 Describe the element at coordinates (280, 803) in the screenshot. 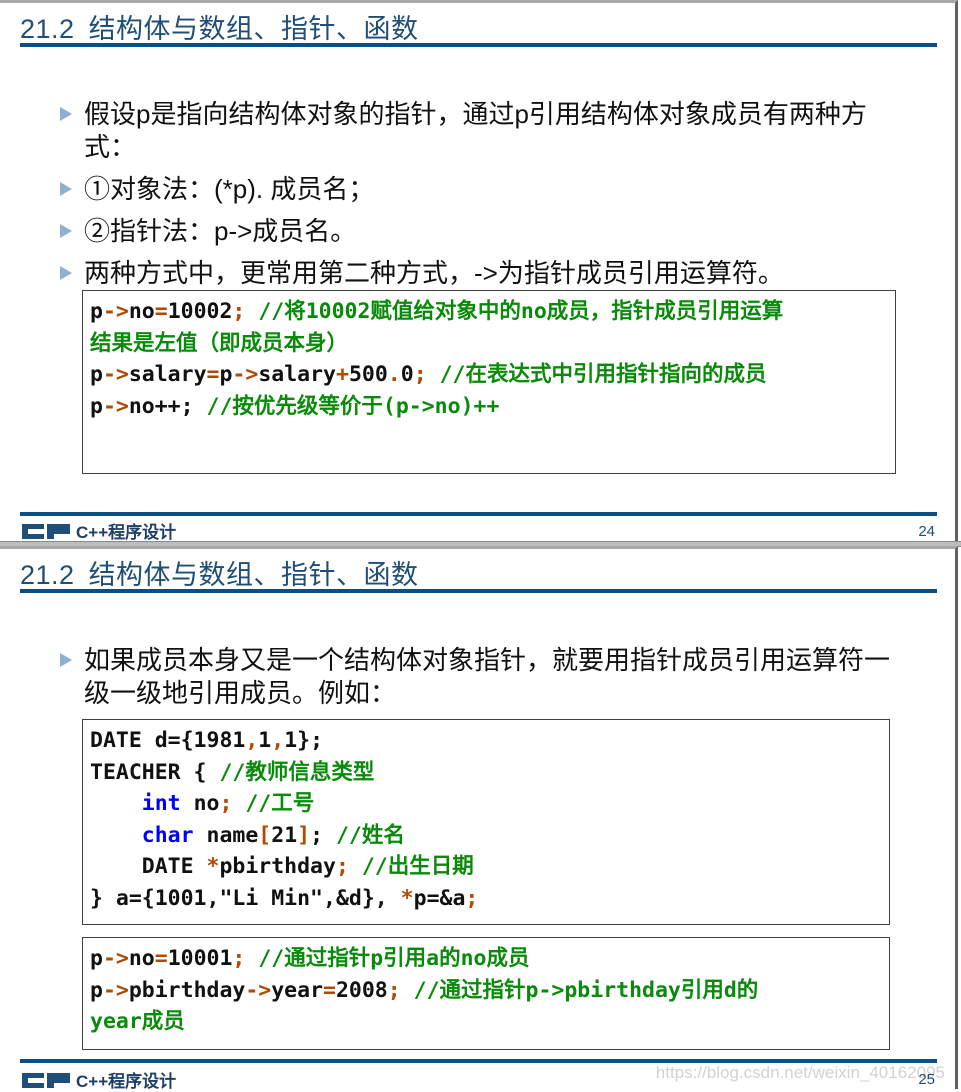

I see `code-comment: //工号` at that location.